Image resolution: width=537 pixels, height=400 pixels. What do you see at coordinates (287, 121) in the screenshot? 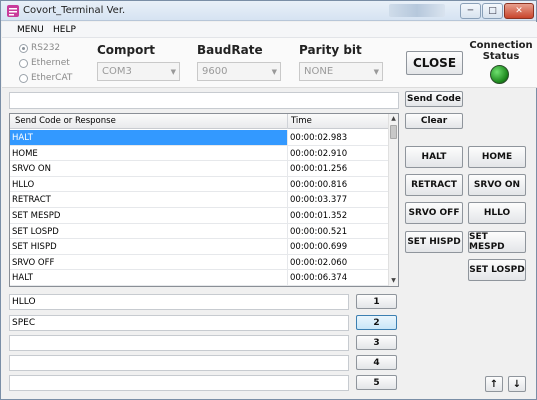
I see `column-divider` at bounding box center [287, 121].